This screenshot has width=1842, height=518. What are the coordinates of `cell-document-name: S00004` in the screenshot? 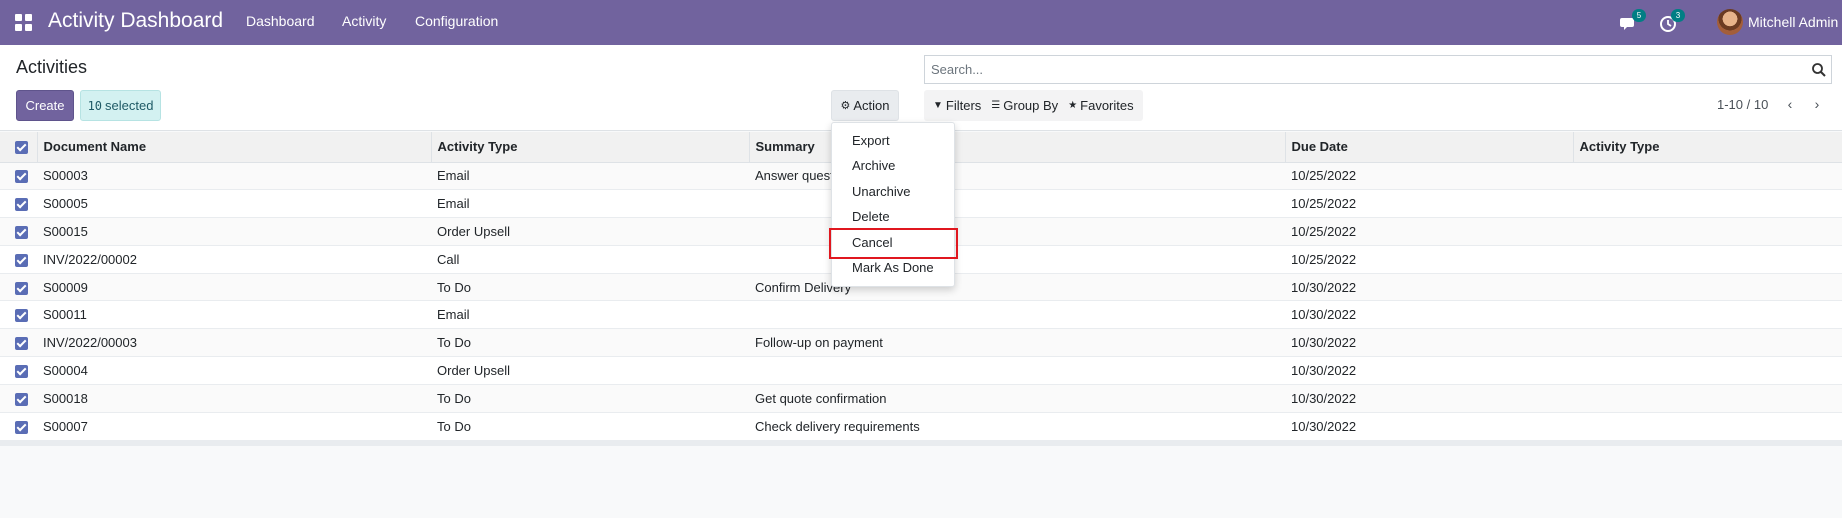 It's located at (234, 370).